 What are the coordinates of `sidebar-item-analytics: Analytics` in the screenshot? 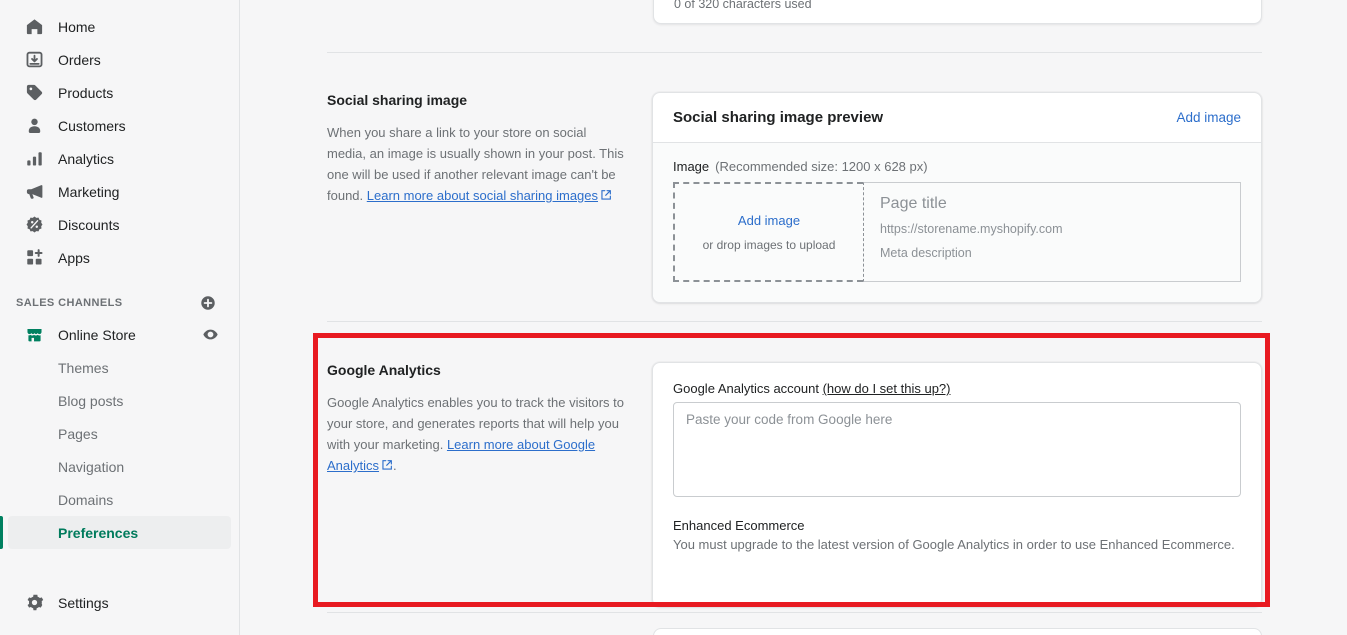 It's located at (119, 158).